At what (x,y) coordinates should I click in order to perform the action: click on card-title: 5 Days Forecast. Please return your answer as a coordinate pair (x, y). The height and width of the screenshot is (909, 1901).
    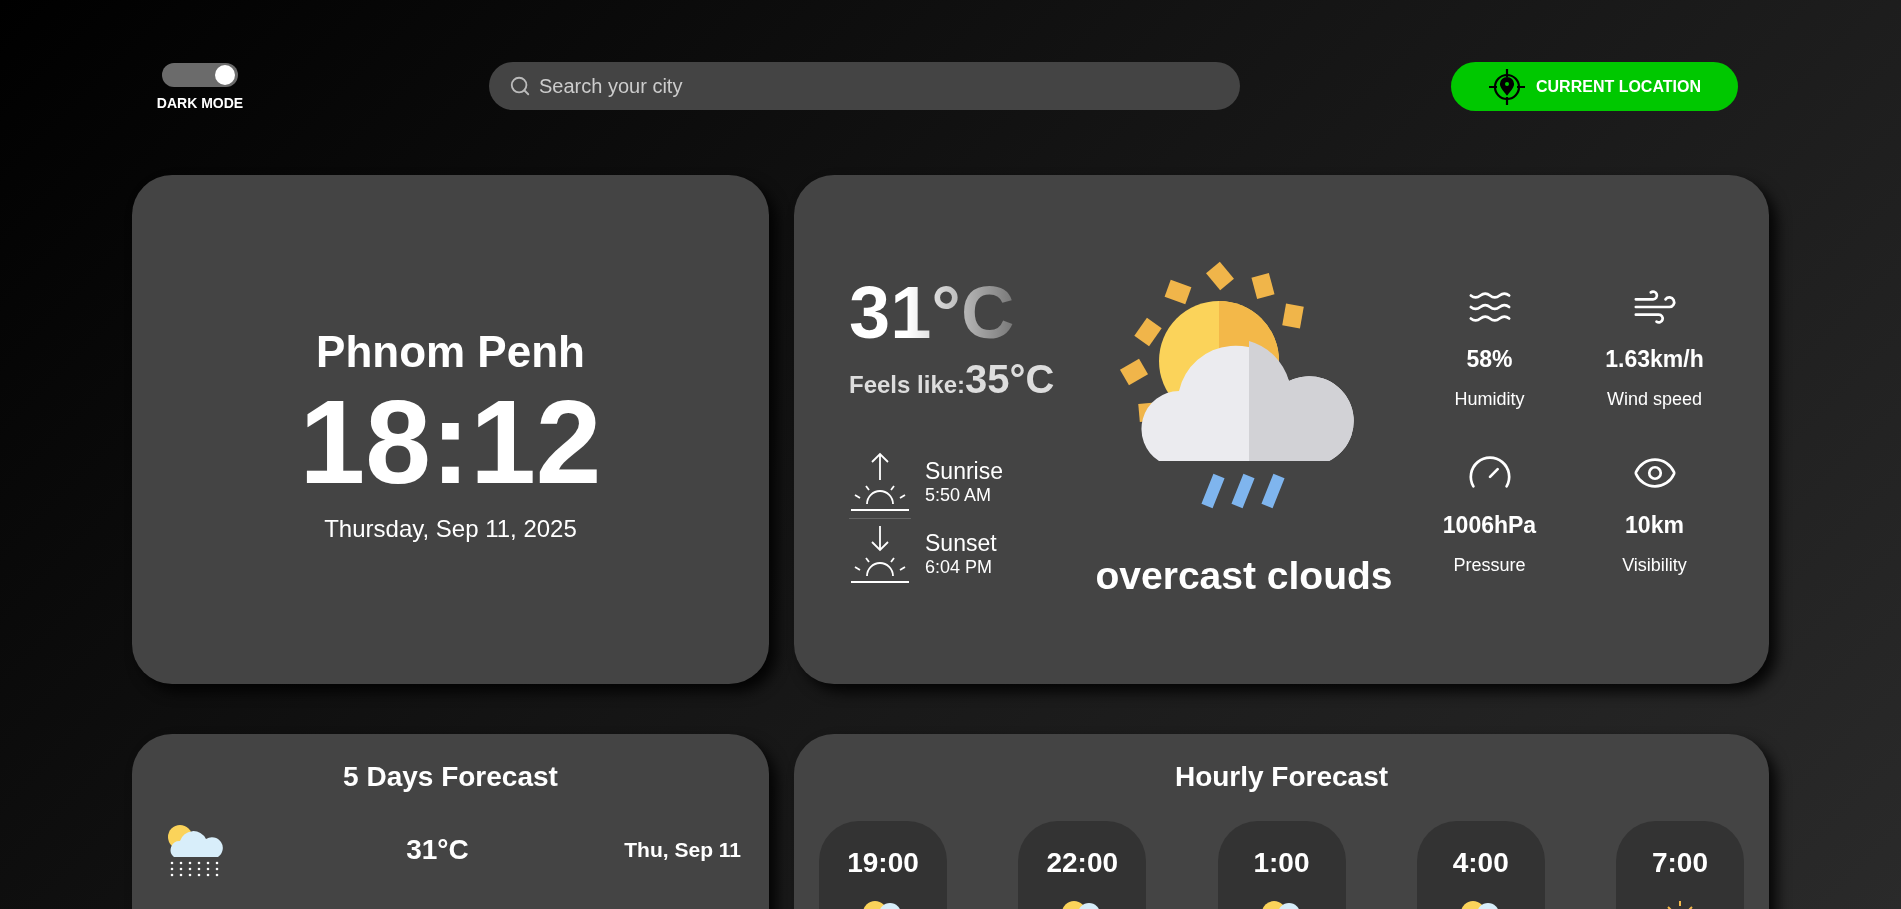
    Looking at the image, I should click on (450, 776).